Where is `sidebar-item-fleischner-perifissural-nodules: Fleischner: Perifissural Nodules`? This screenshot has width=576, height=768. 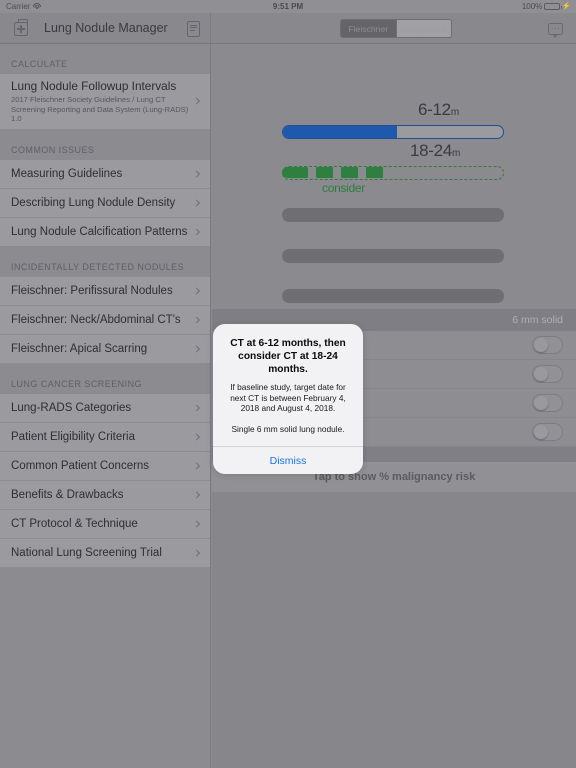 sidebar-item-fleischner-perifissural-nodules: Fleischner: Perifissural Nodules is located at coordinates (105, 291).